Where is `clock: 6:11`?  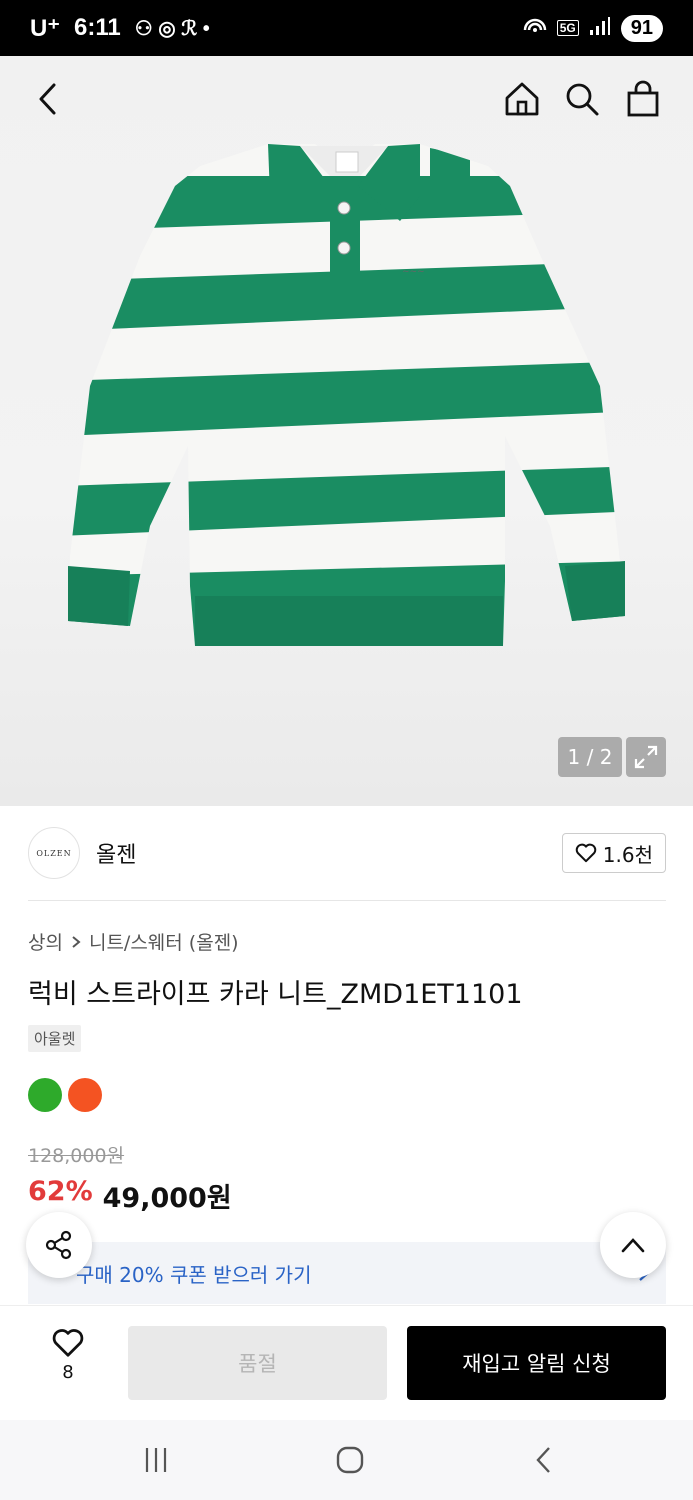 clock: 6:11 is located at coordinates (97, 27).